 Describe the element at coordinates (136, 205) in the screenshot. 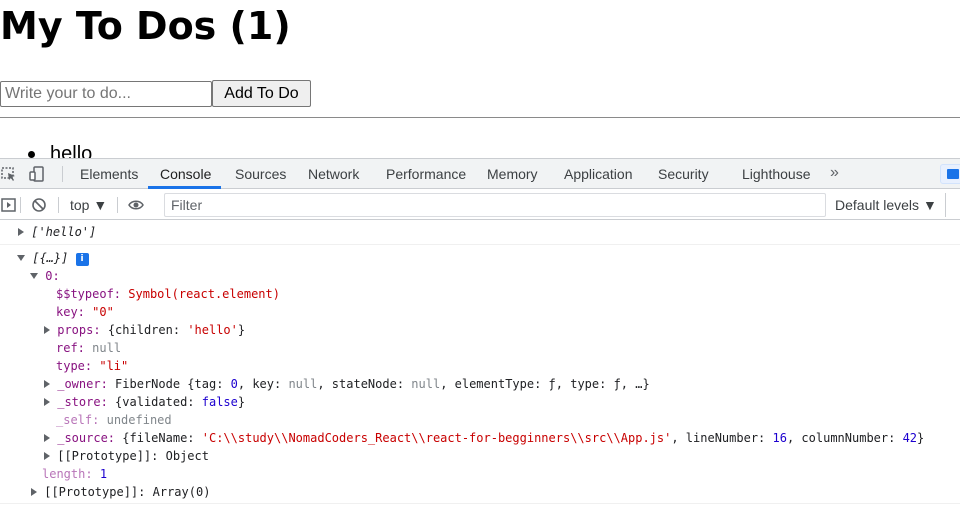

I see `live-expression-eye-icon` at that location.